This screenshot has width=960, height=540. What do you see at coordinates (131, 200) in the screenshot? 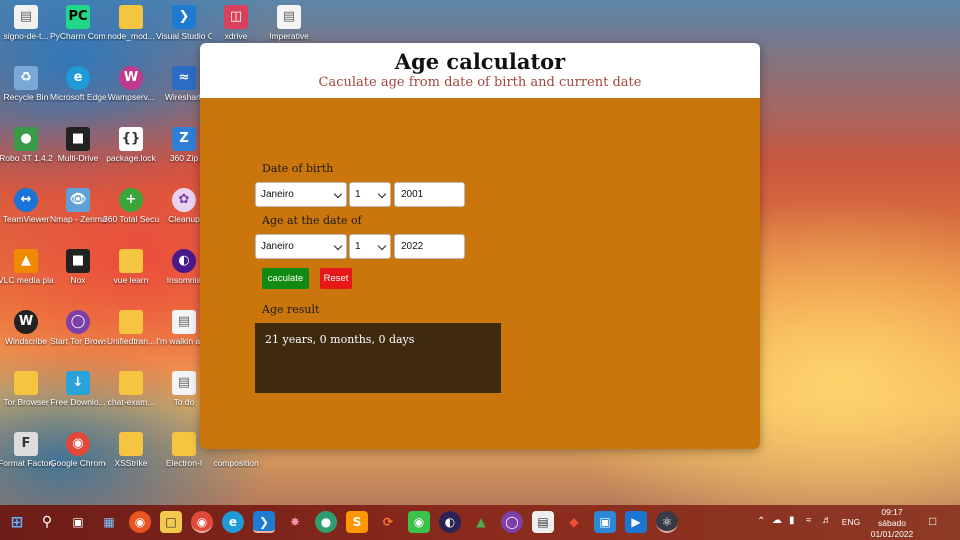
I see `security-icon: +` at bounding box center [131, 200].